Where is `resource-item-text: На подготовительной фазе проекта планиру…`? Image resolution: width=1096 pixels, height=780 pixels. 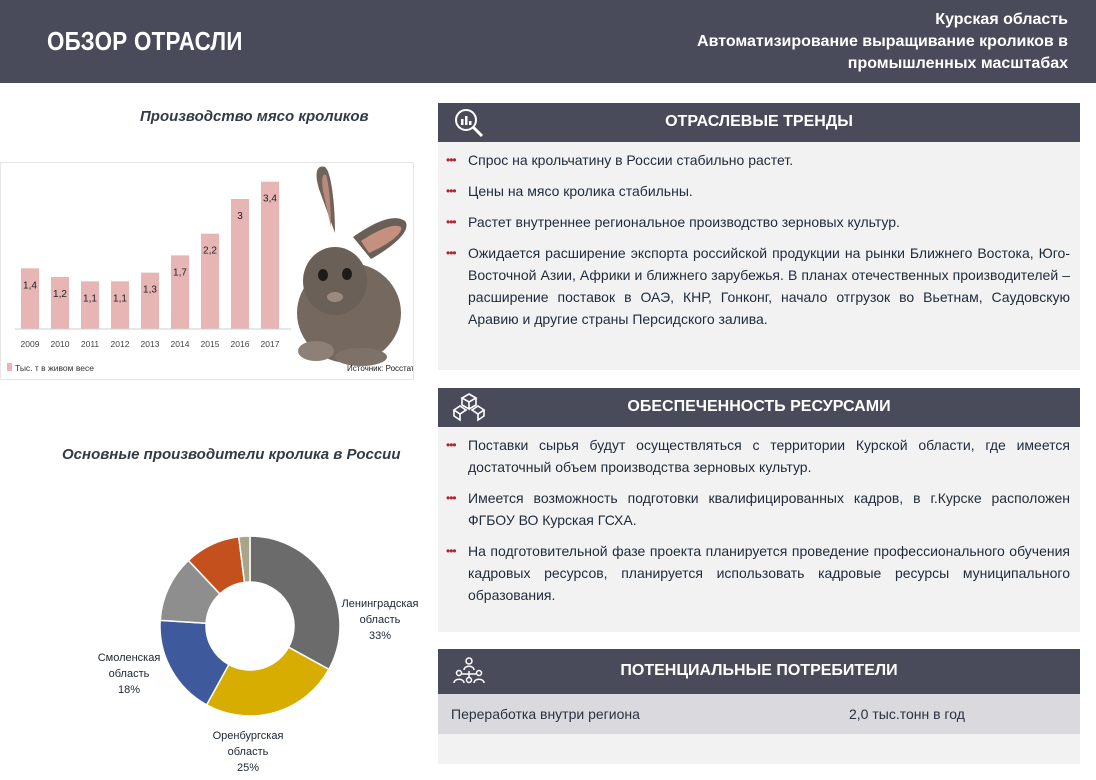
resource-item-text: На подготовительной фазе проекта планиру… is located at coordinates (769, 573).